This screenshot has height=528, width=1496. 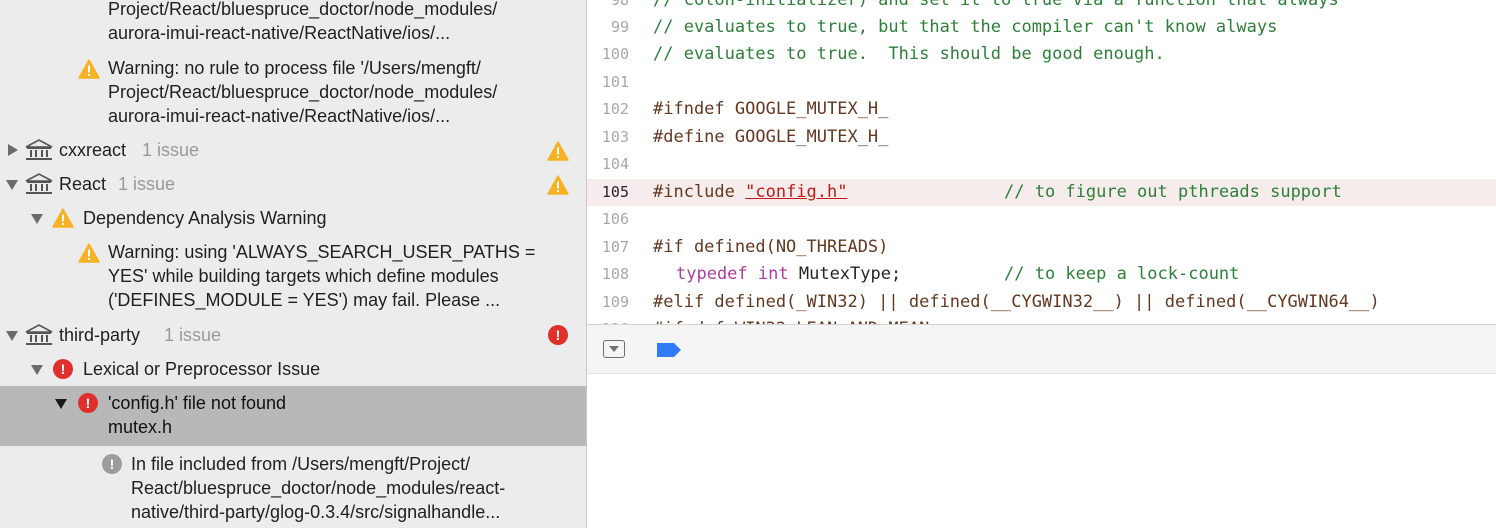 I want to click on line-number: 99, so click(x=619, y=27).